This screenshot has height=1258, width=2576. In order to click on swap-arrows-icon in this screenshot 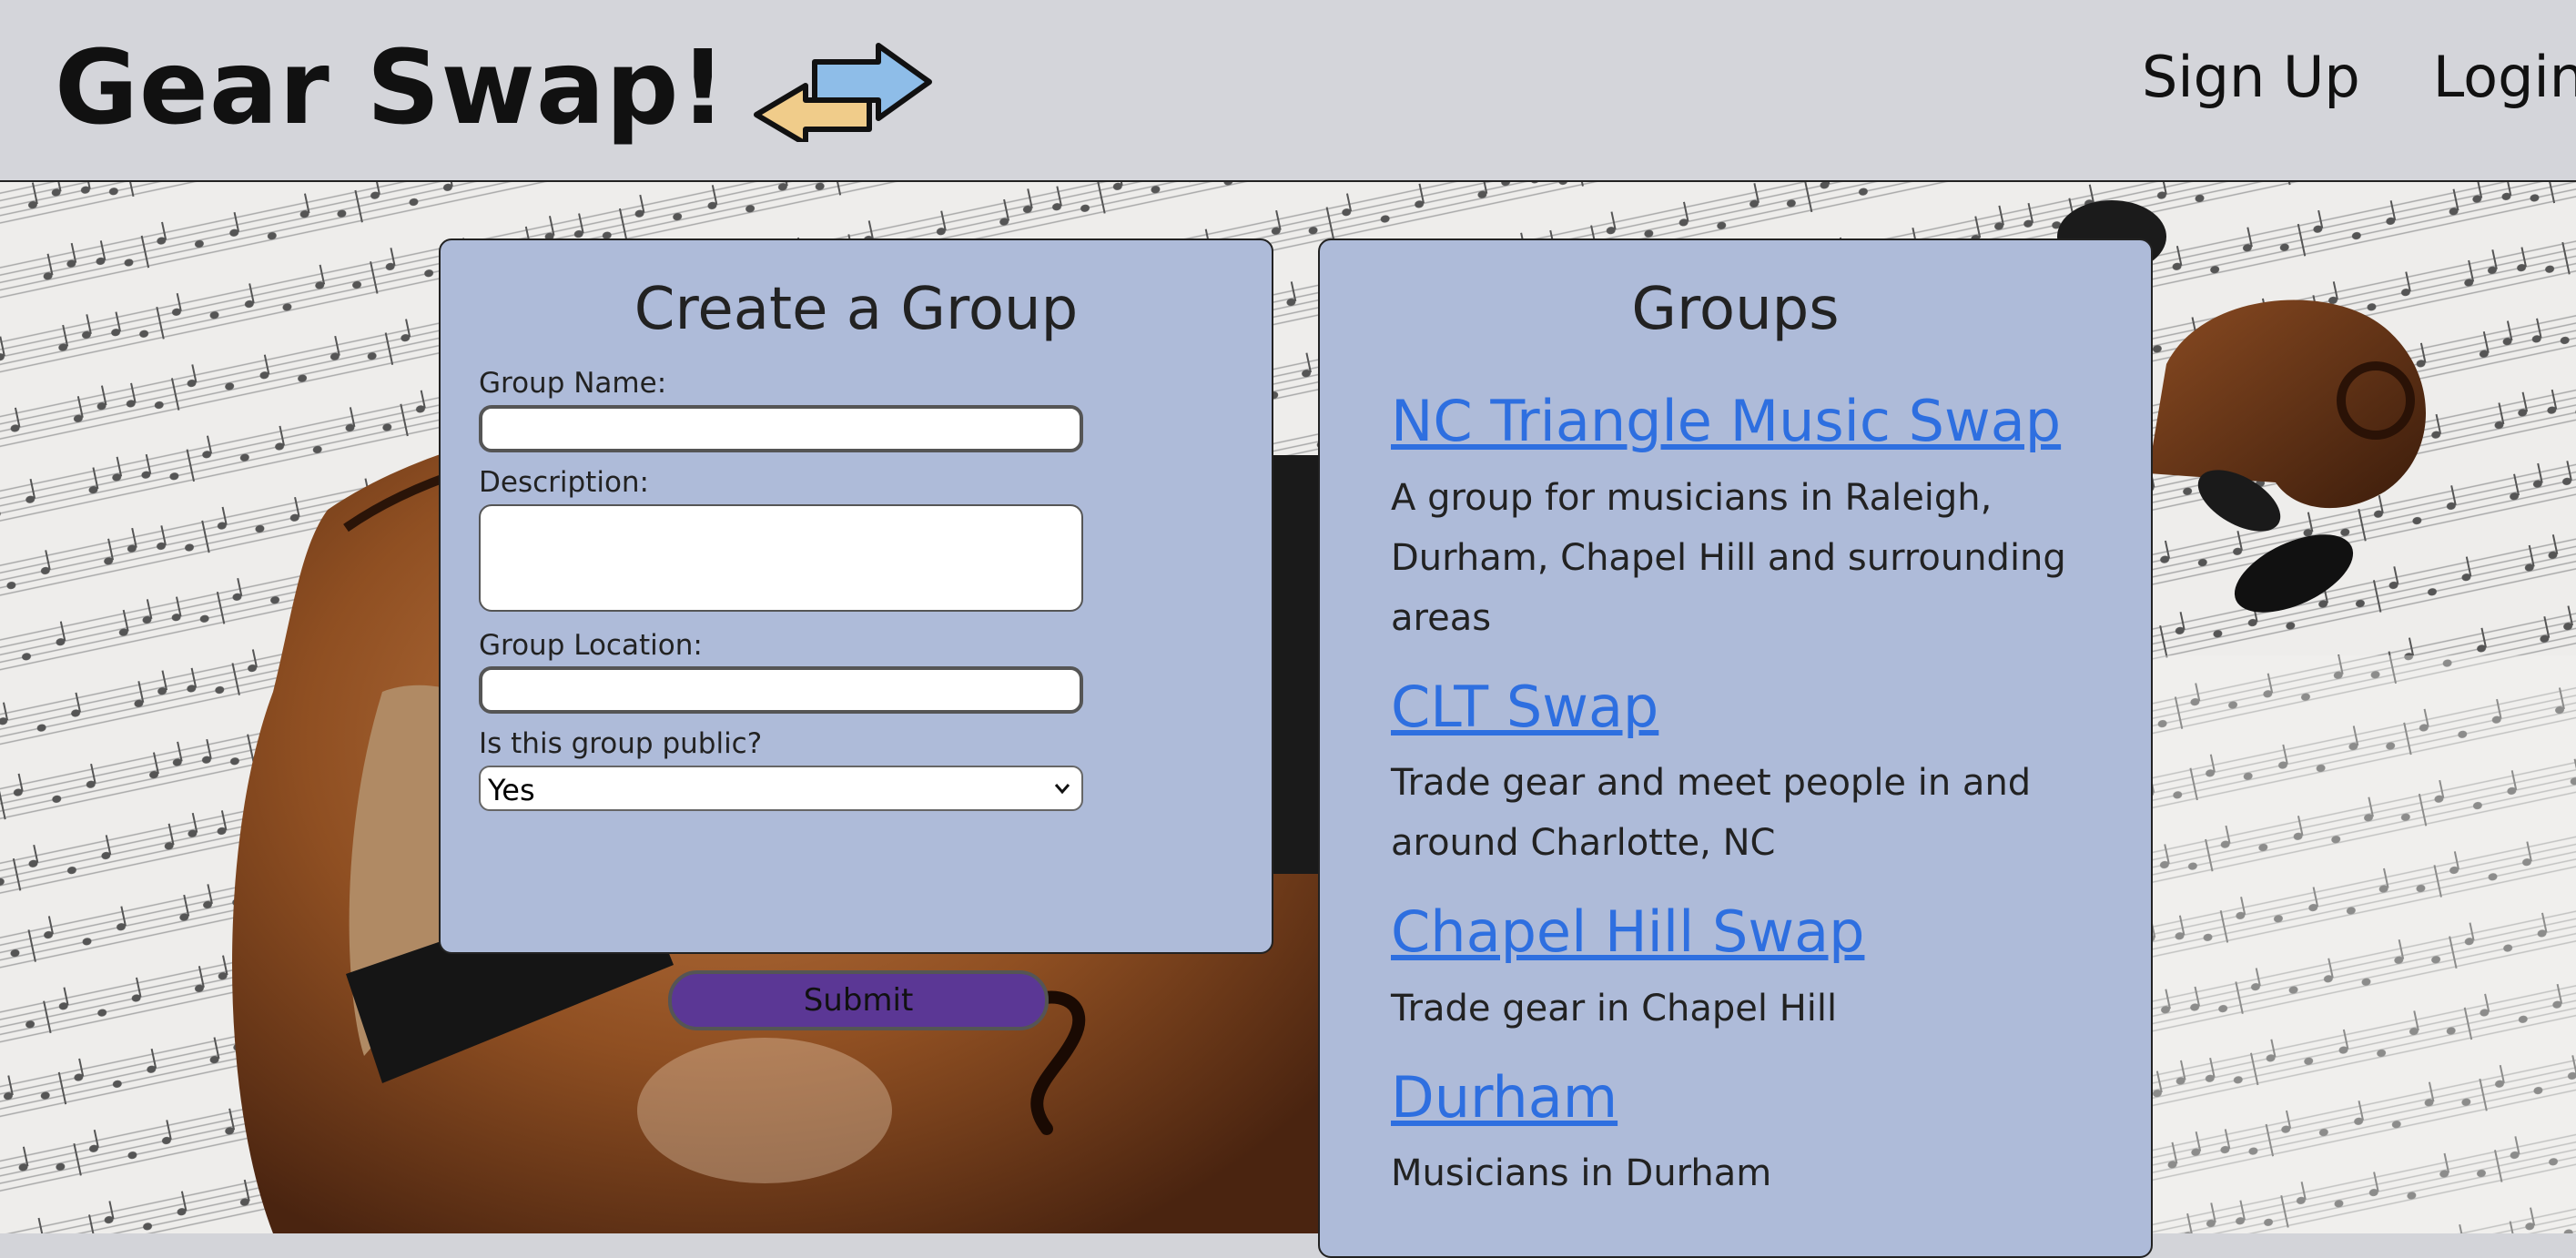, I will do `click(842, 92)`.